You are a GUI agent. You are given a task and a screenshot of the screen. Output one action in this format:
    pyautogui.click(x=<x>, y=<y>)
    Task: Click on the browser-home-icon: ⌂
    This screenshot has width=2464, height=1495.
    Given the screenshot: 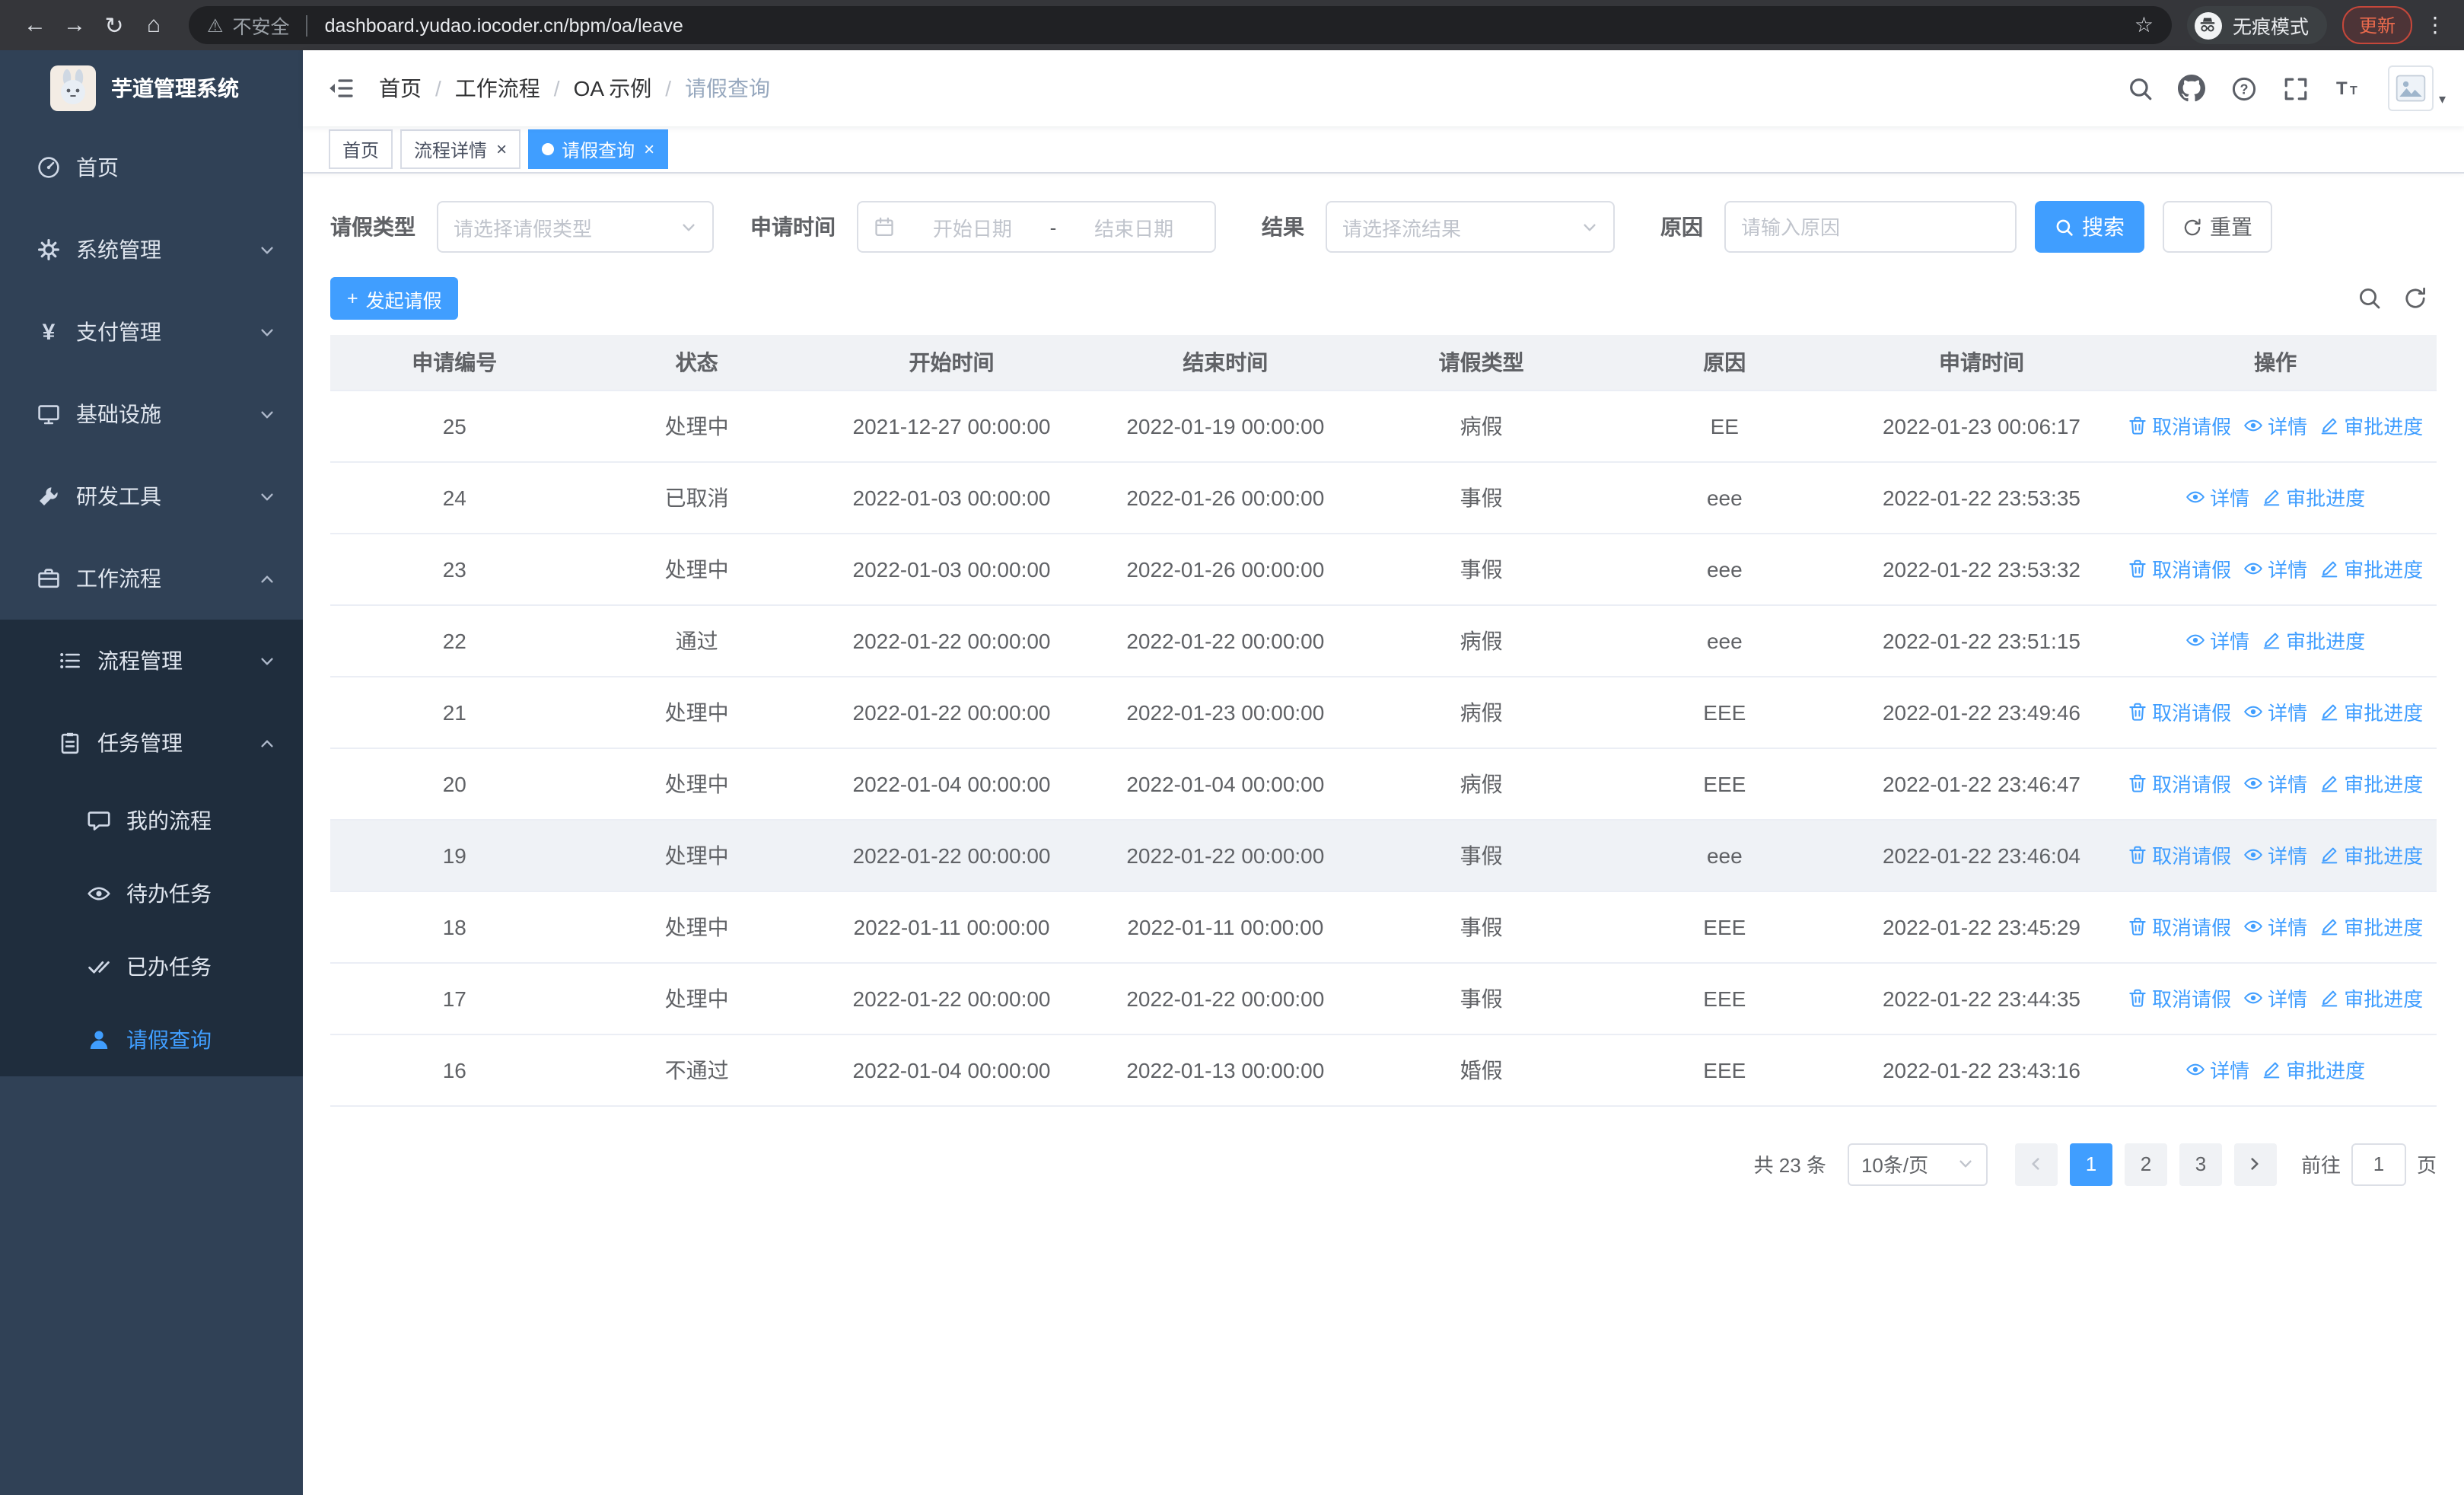 What is the action you would take?
    pyautogui.click(x=153, y=25)
    